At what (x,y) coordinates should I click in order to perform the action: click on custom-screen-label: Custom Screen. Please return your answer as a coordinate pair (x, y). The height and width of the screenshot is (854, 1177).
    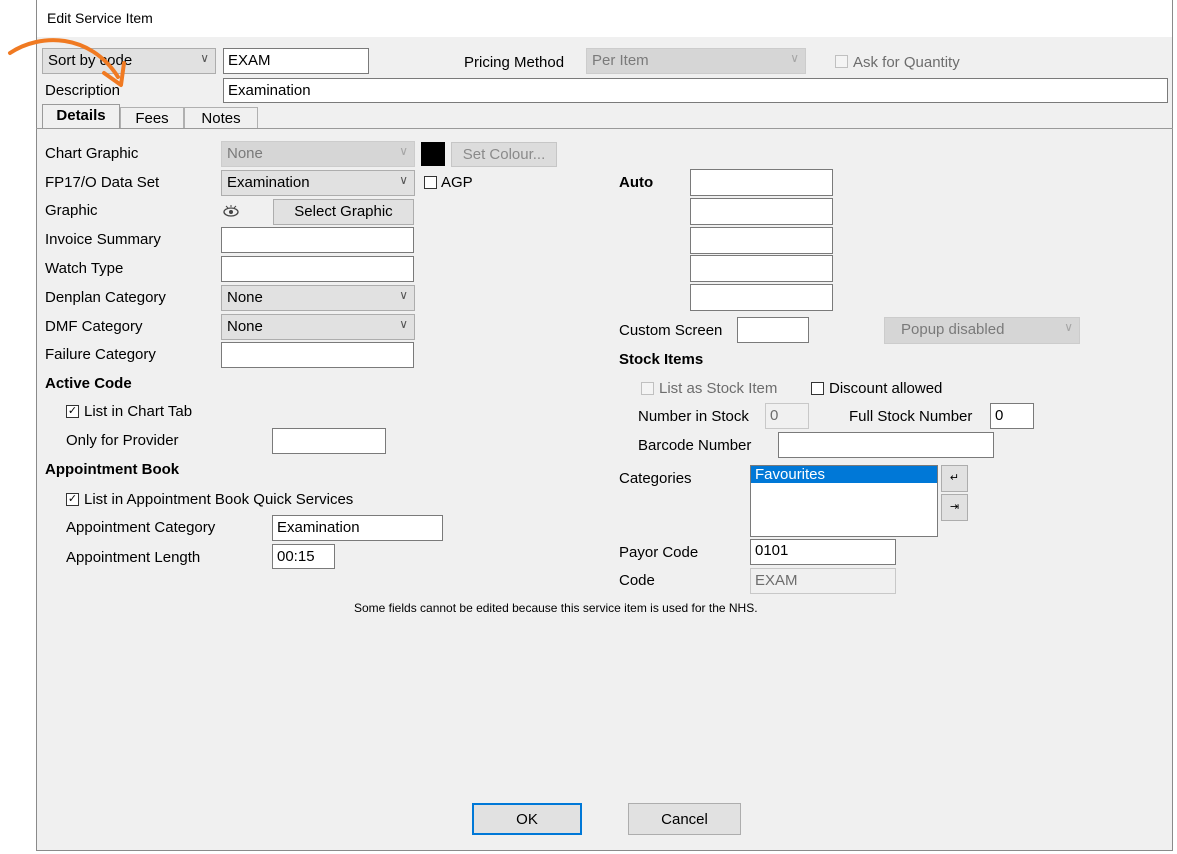
    Looking at the image, I should click on (671, 330).